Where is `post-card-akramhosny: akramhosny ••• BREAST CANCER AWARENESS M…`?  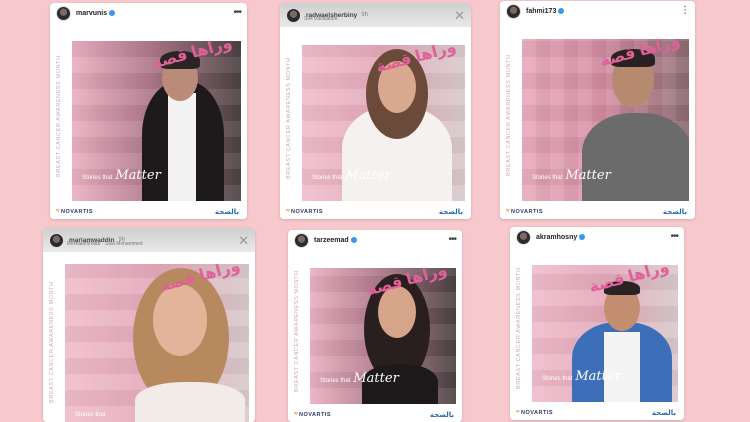 post-card-akramhosny: akramhosny ••• BREAST CANCER AWARENESS M… is located at coordinates (597, 323).